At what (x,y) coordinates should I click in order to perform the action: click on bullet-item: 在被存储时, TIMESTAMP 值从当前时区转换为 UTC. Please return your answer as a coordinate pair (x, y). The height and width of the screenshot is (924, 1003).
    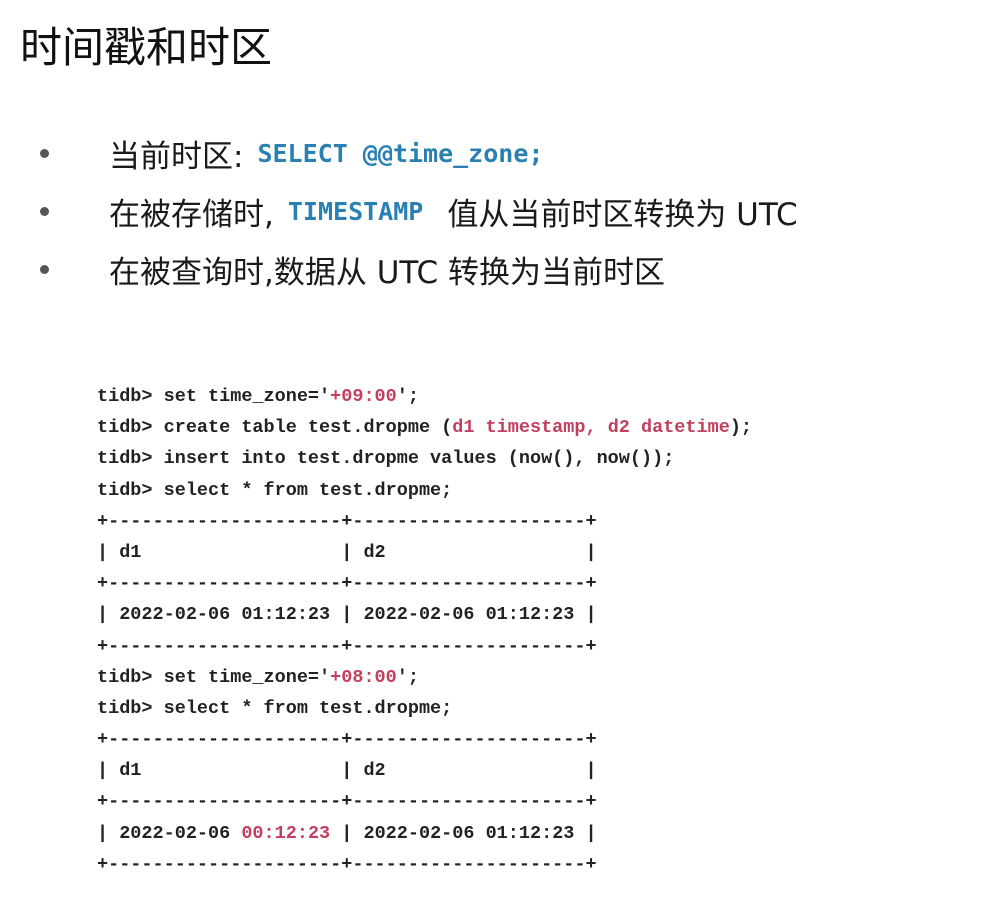
    Looking at the image, I should click on (419, 211).